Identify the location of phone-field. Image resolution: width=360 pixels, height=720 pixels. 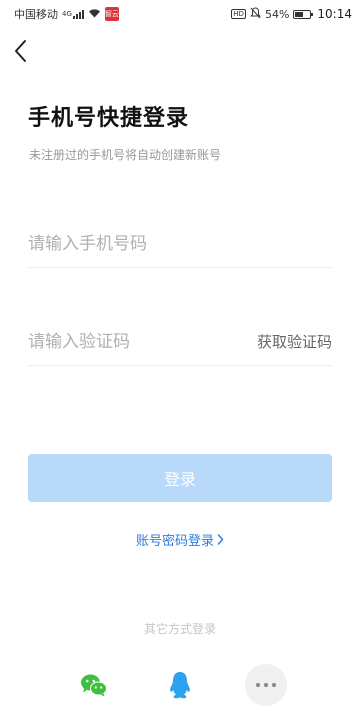
(180, 245).